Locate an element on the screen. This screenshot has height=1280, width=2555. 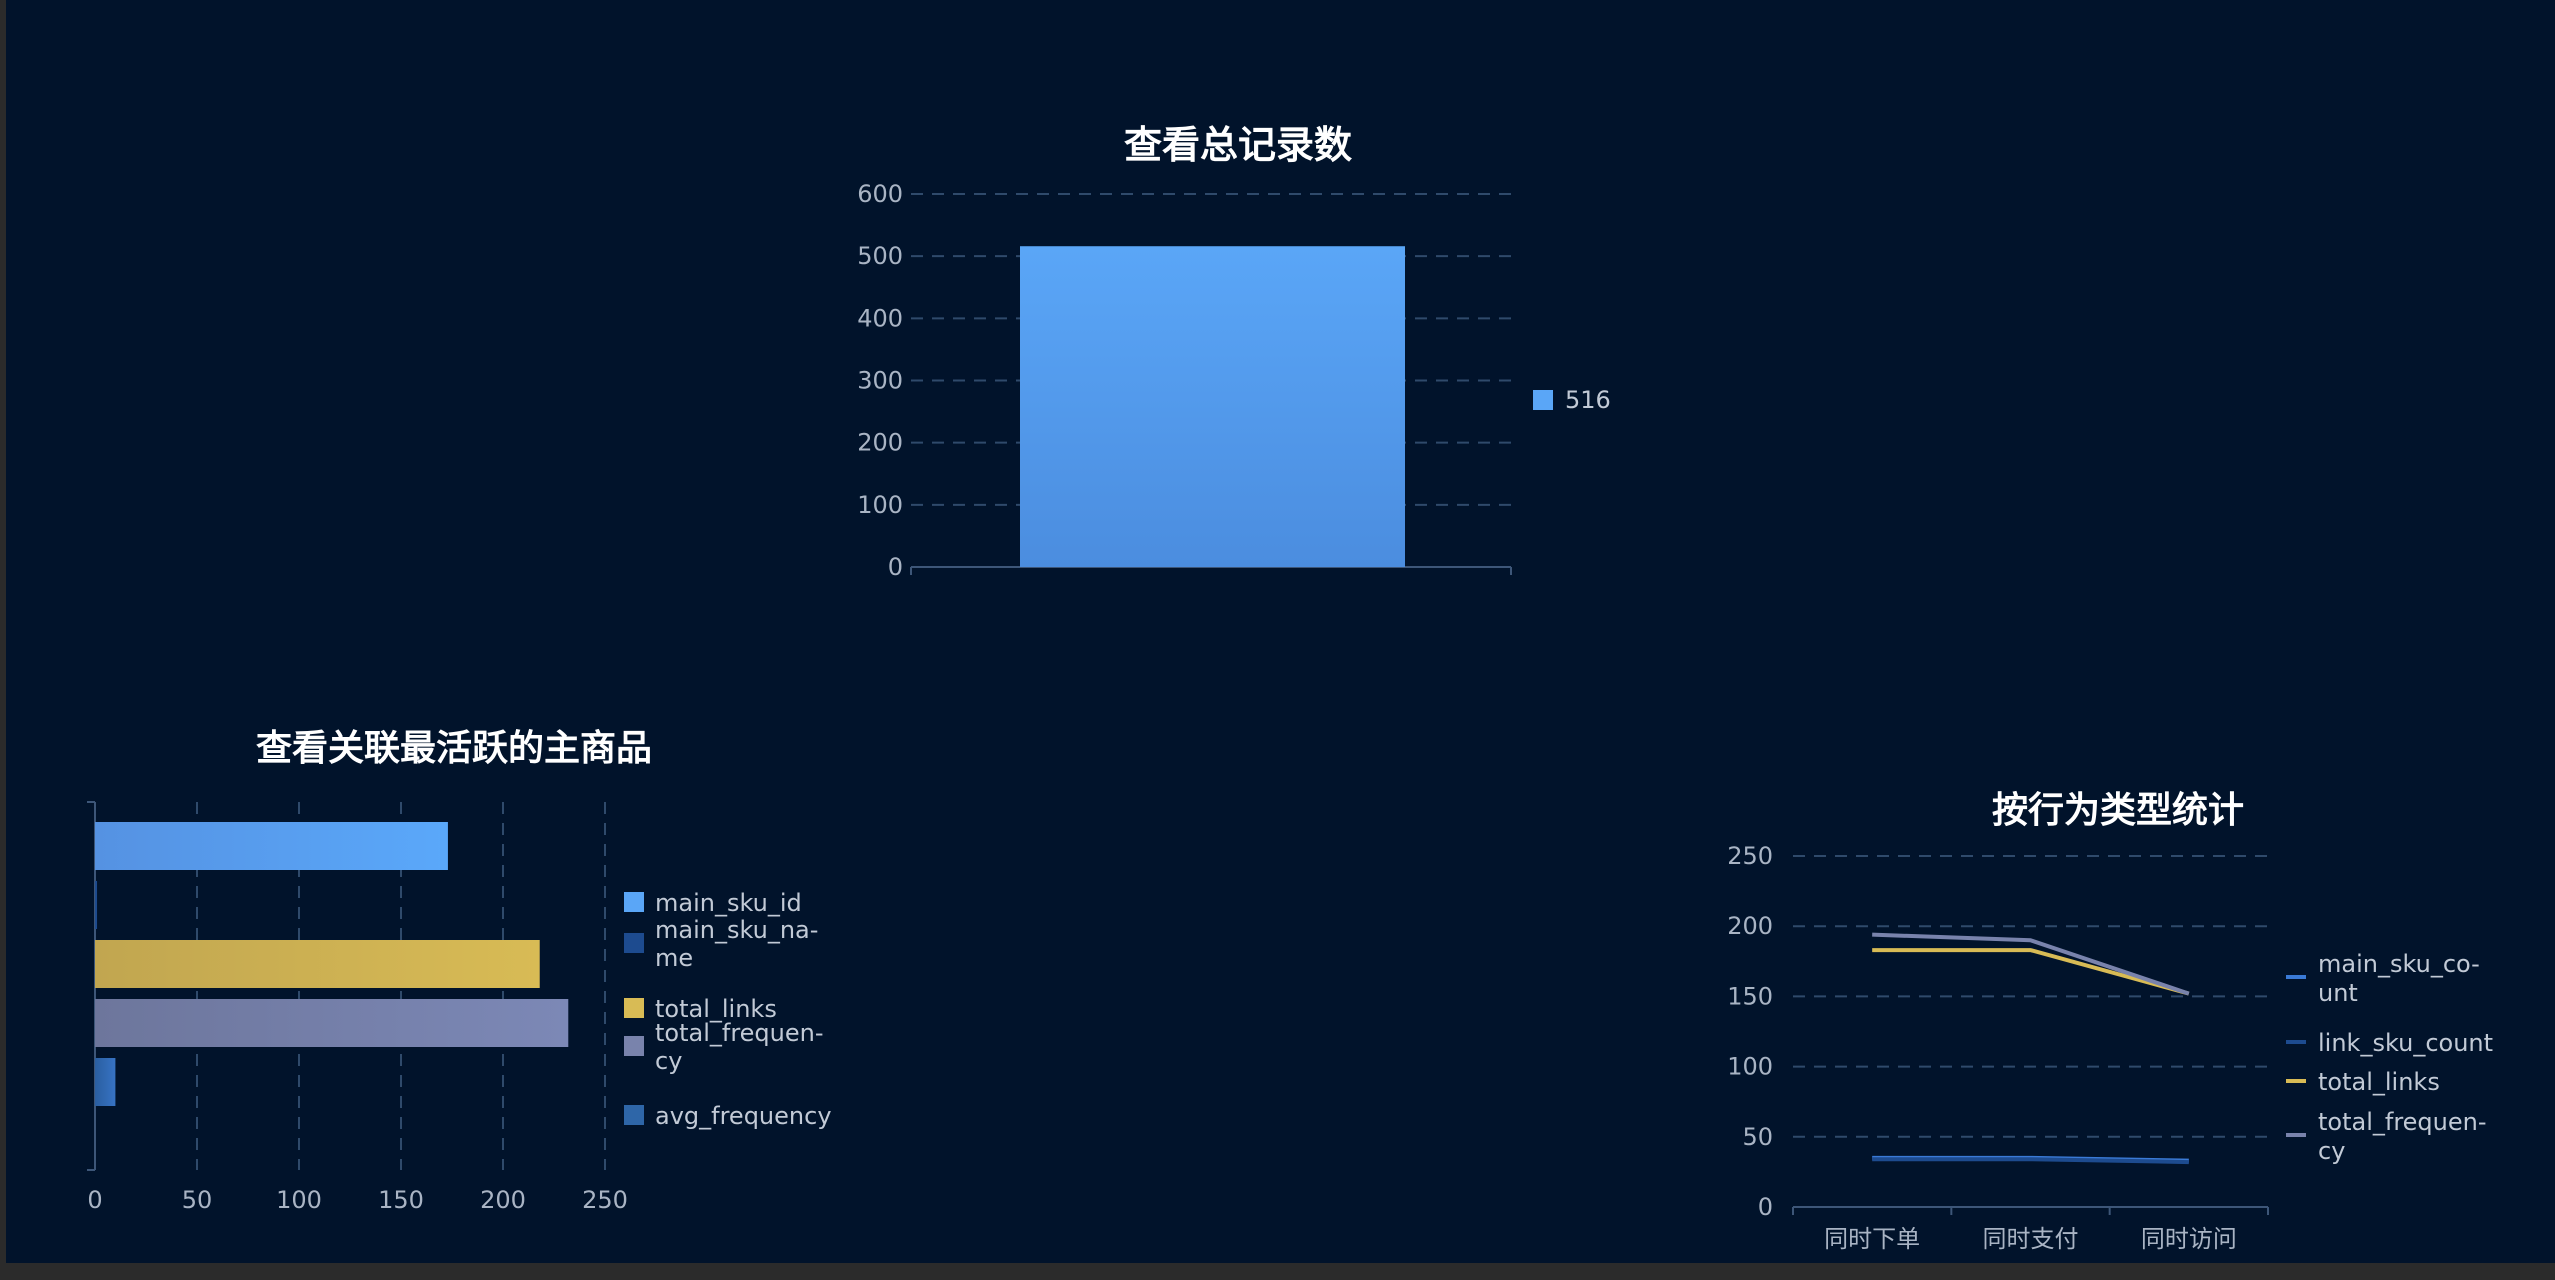
x-tick-label: 0 is located at coordinates (94, 1200).